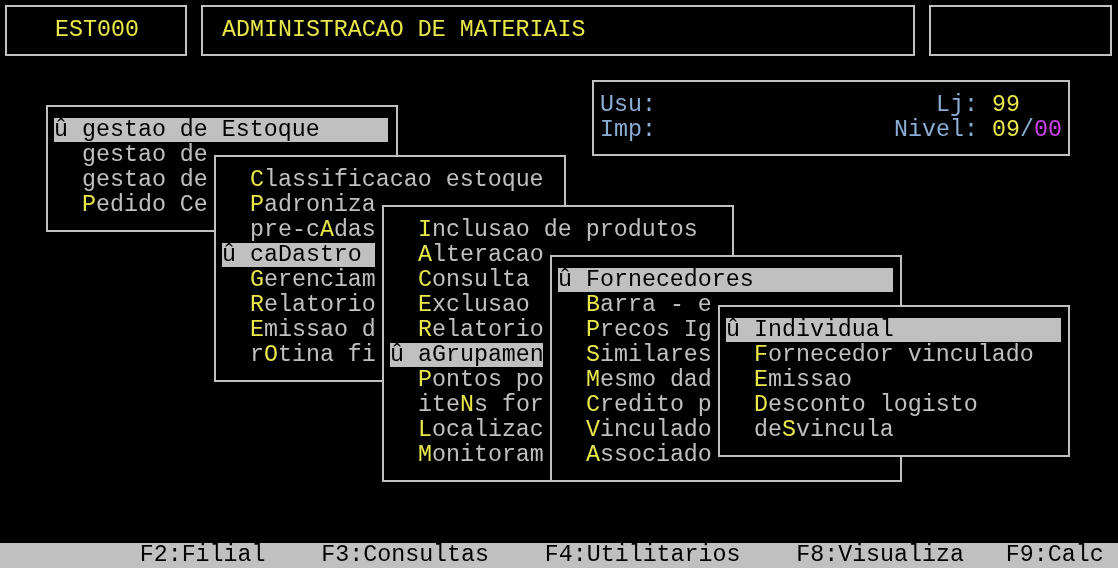 The width and height of the screenshot is (1118, 568). Describe the element at coordinates (725, 280) in the screenshot. I see `menu-item: û Fornecedores` at that location.